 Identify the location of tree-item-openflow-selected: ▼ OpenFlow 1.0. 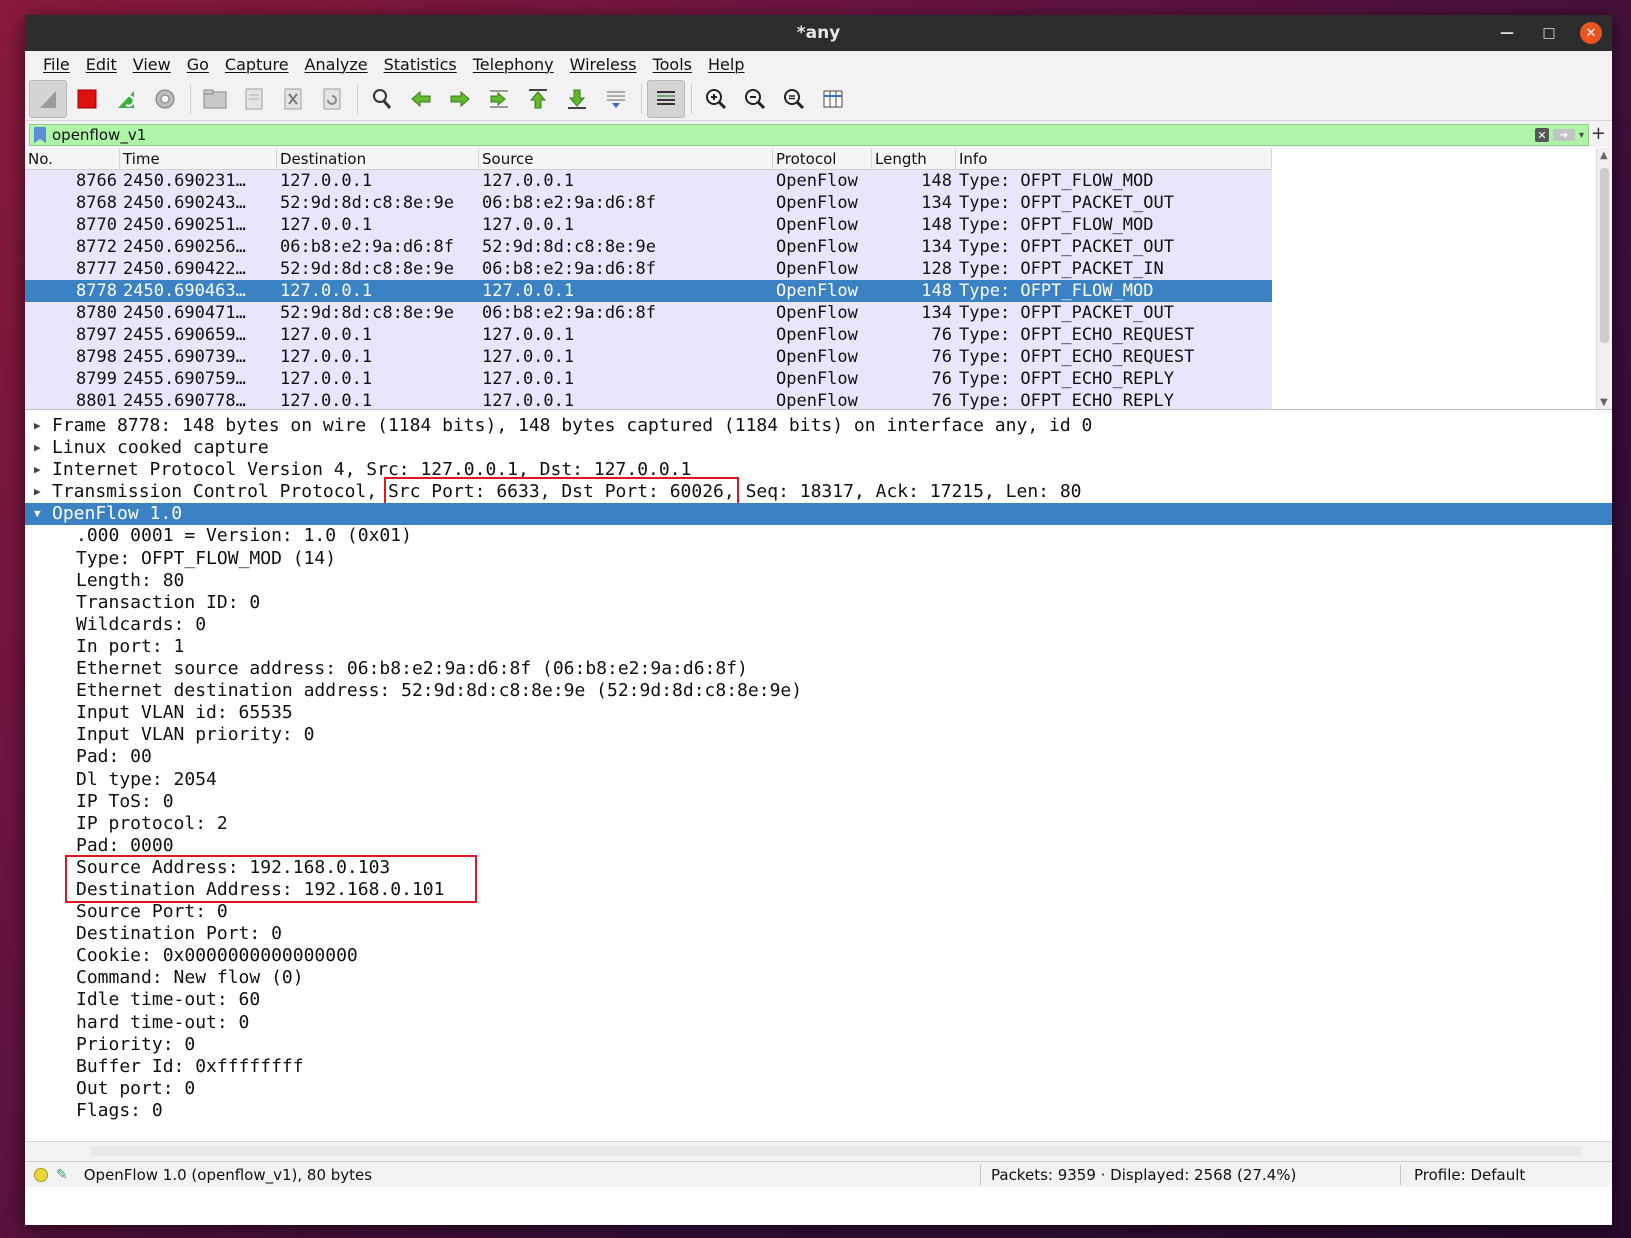
(818, 514).